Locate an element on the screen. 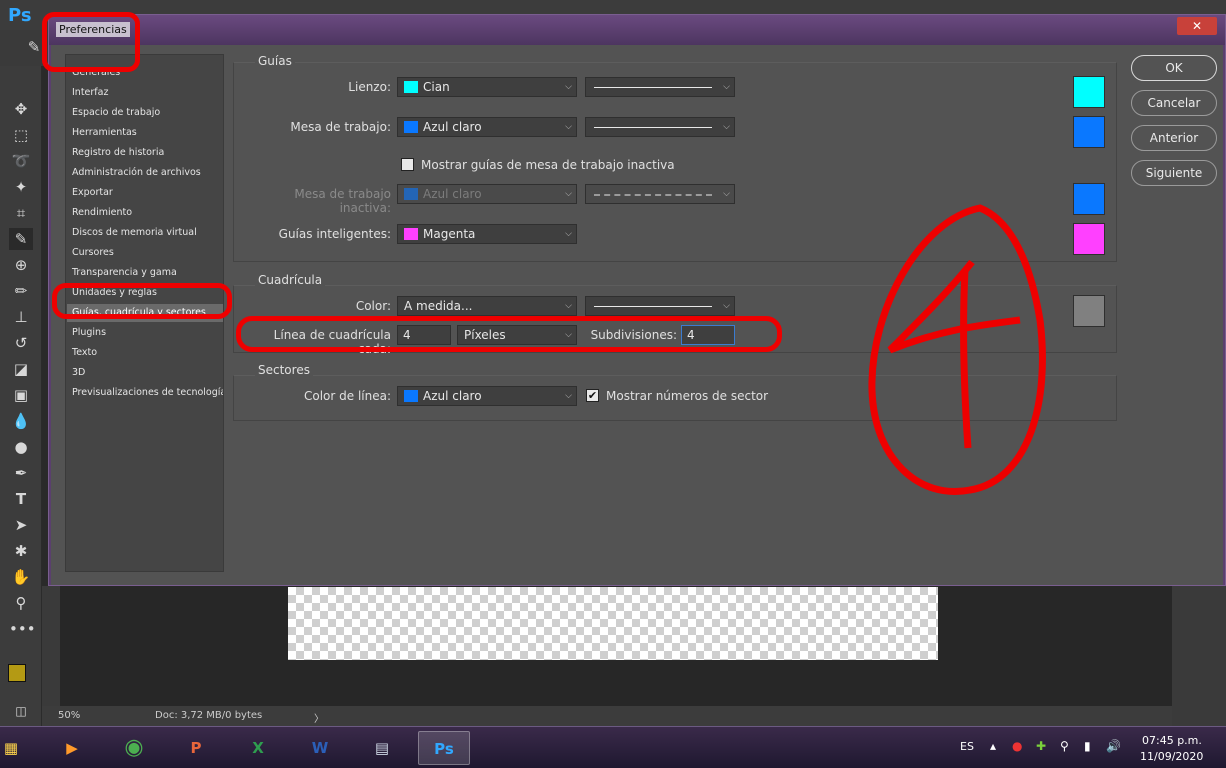 The image size is (1226, 768). lienzo-style-select: ⌵ is located at coordinates (660, 87).